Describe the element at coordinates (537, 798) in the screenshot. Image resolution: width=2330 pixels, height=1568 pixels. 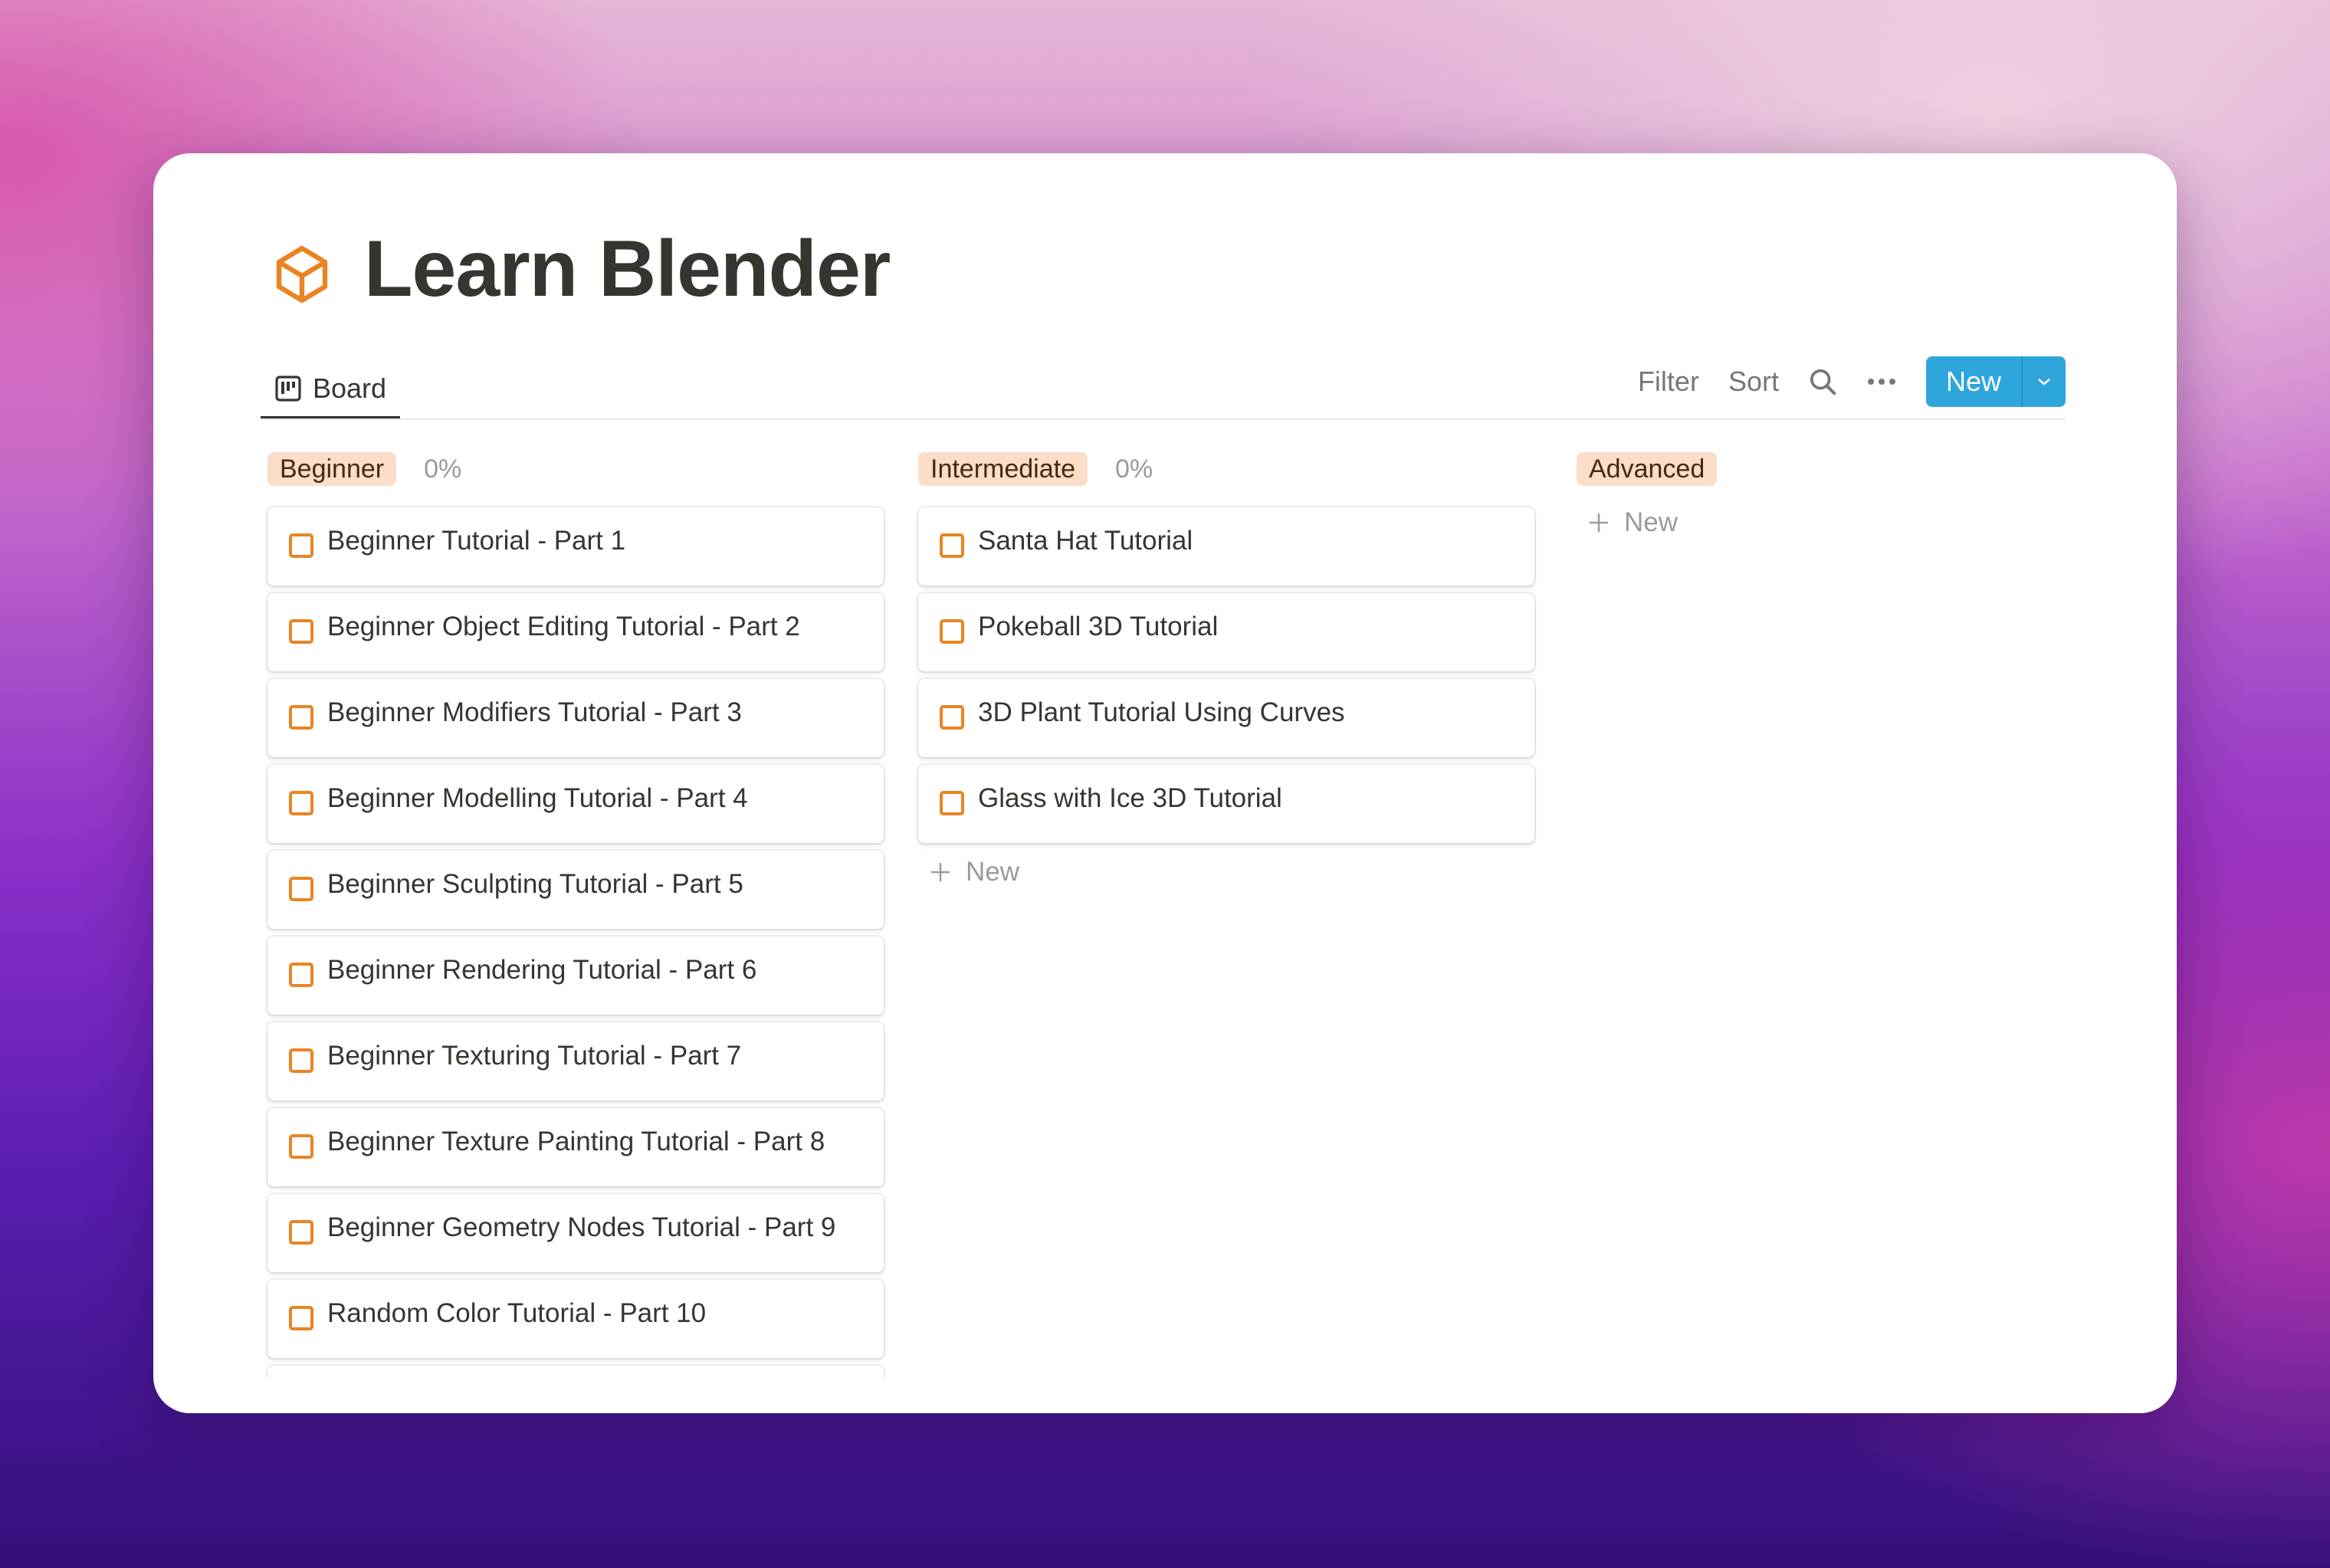
I see `card-title: Beginner Modelling Tutorial - Part 4` at that location.